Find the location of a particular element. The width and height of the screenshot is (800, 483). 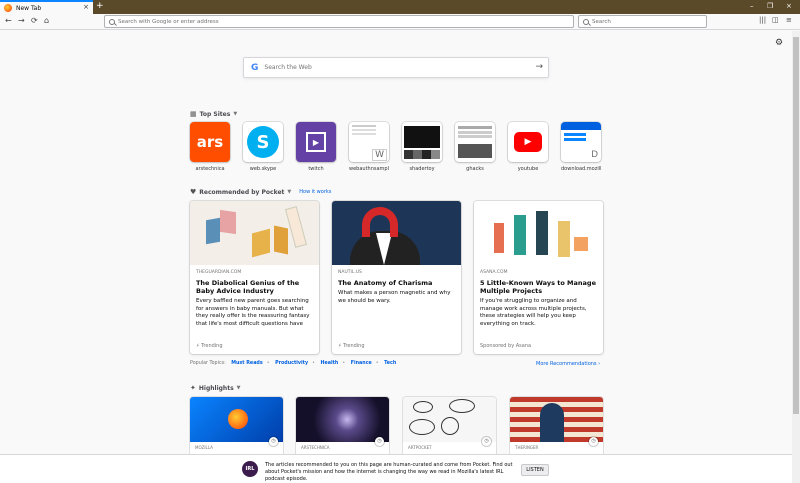

top-site-ghacks: ghacks is located at coordinates (482, 147).